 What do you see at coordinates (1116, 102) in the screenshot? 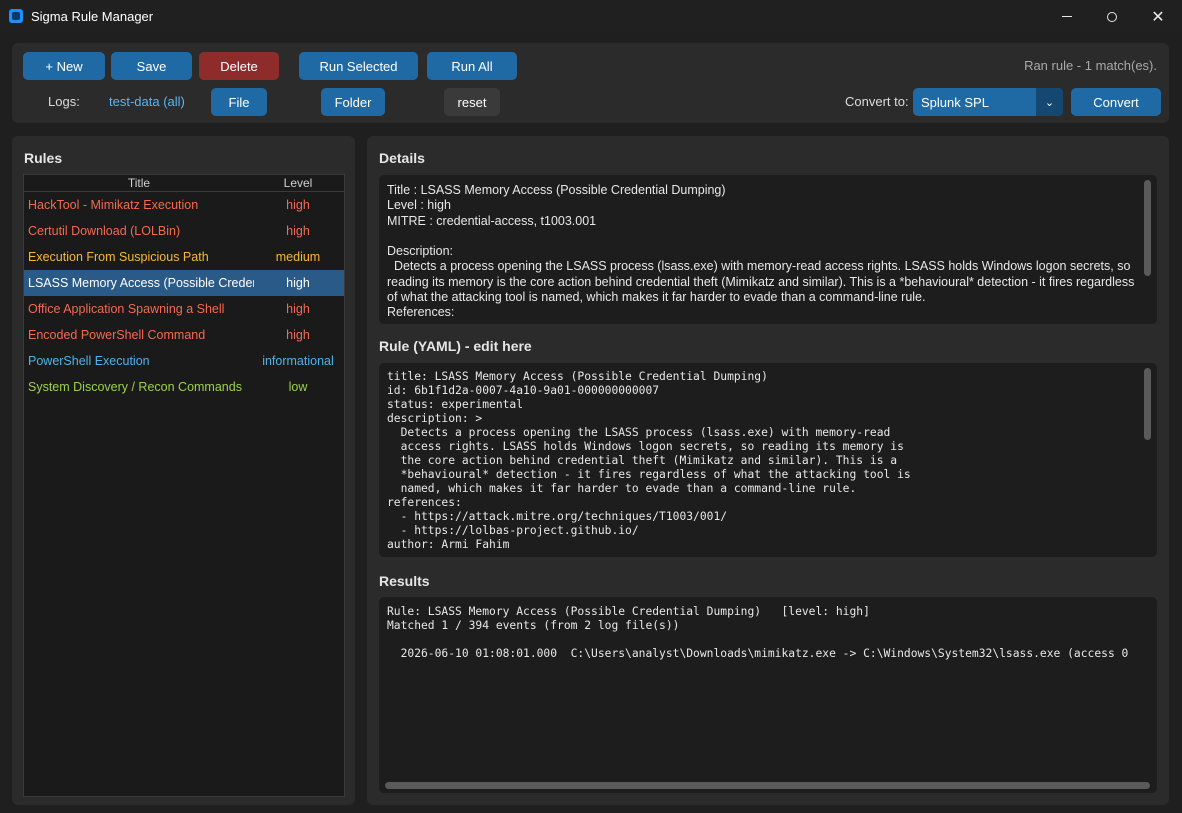
I see `convert-button: Convert` at bounding box center [1116, 102].